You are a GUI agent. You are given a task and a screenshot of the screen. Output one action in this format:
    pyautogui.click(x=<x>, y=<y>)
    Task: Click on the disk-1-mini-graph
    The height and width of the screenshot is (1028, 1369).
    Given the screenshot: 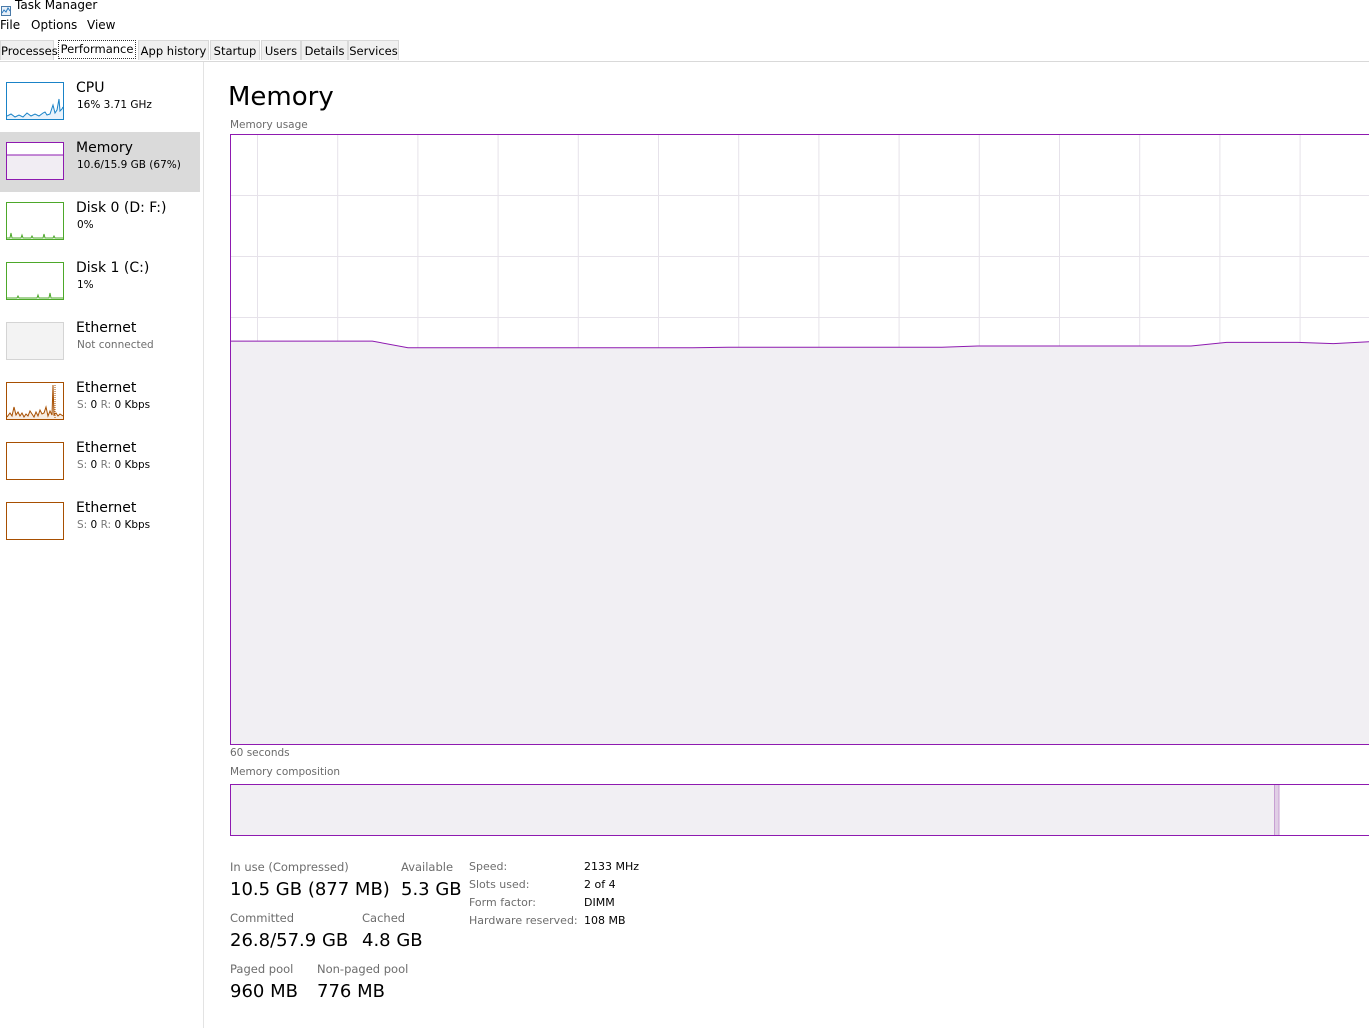 What is the action you would take?
    pyautogui.click(x=35, y=281)
    